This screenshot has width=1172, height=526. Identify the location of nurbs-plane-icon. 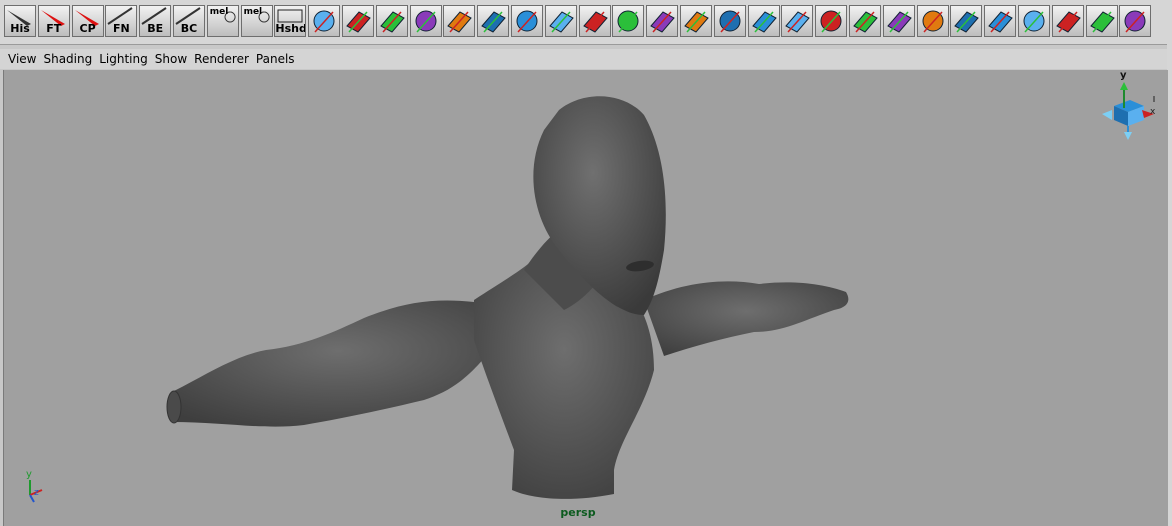
(1135, 21).